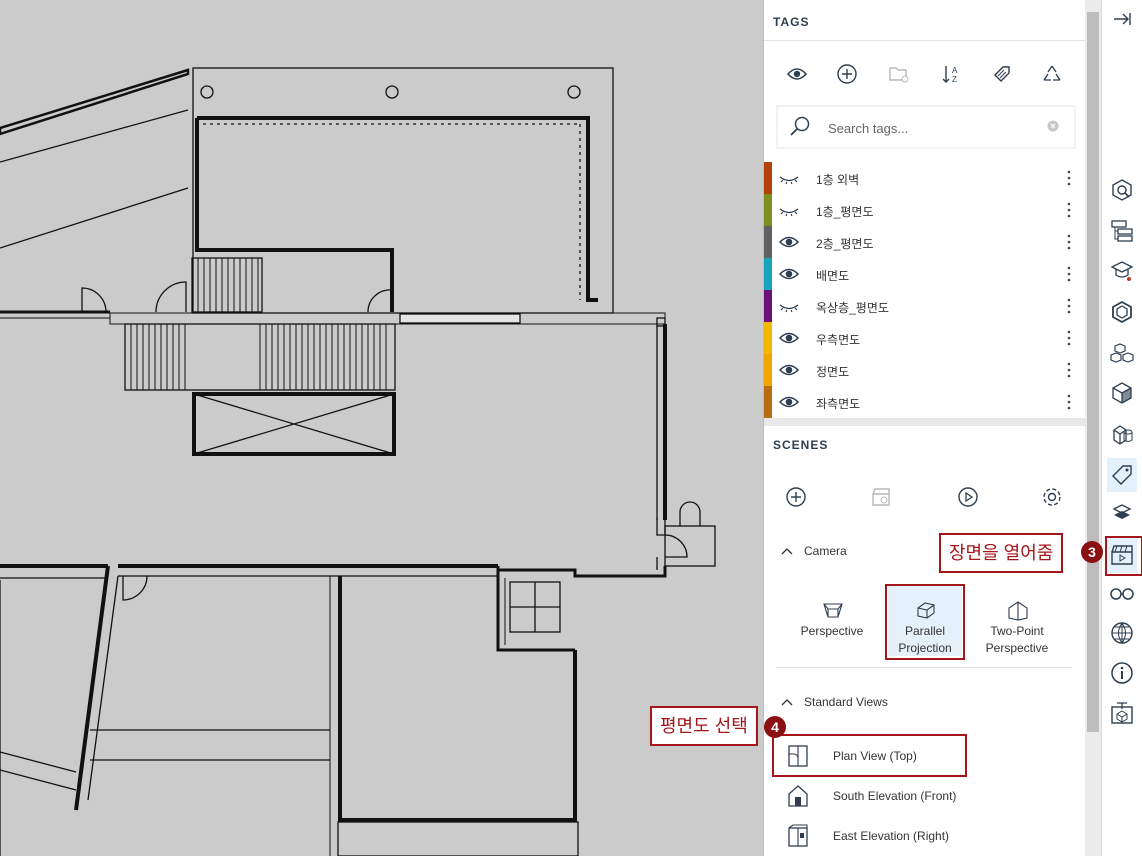  What do you see at coordinates (1122, 19) in the screenshot?
I see `collapse-arrow-icon` at bounding box center [1122, 19].